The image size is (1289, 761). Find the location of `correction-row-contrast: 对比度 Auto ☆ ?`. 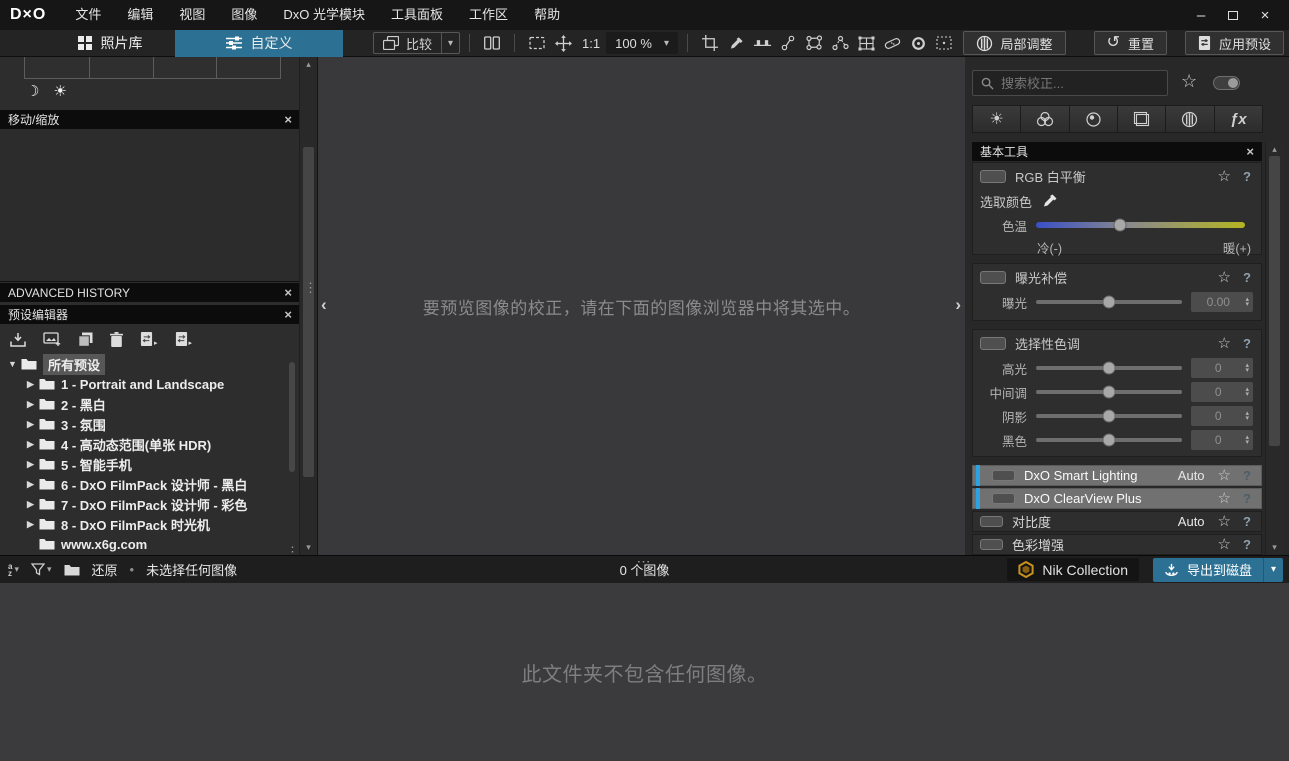

correction-row-contrast: 对比度 Auto ☆ ? is located at coordinates (1117, 521).